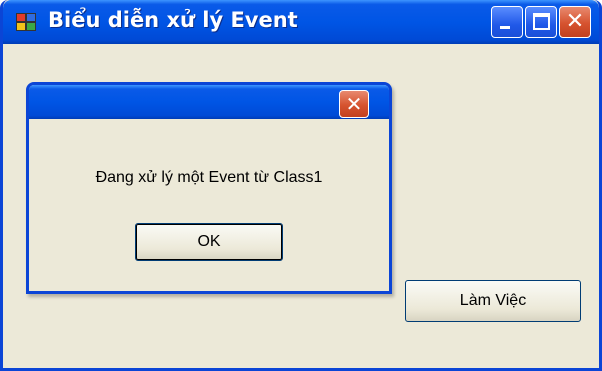  Describe the element at coordinates (209, 177) in the screenshot. I see `dialog-message: Đang xử lý một Event từ Class1` at that location.